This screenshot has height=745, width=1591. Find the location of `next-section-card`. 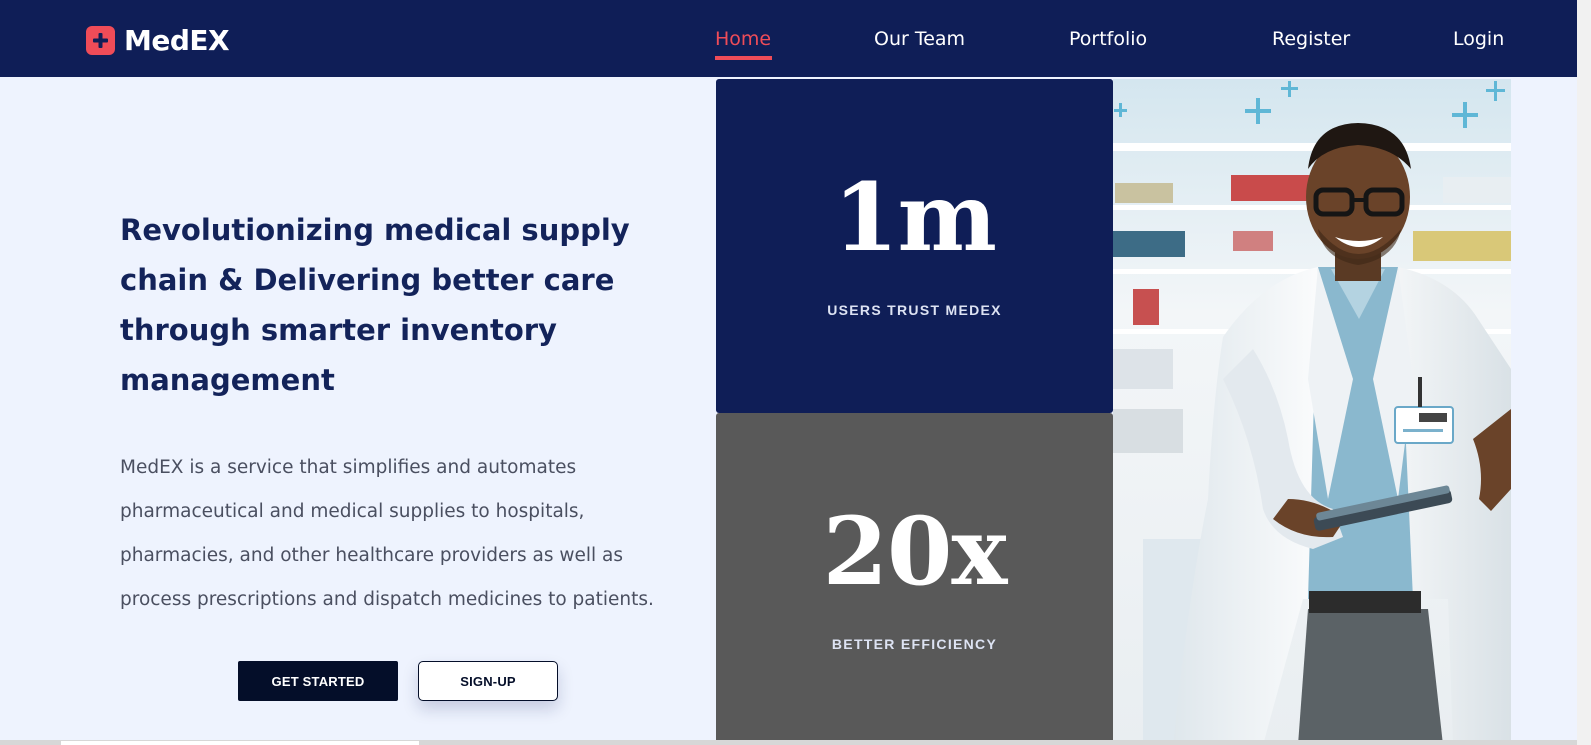

next-section-card is located at coordinates (240, 743).